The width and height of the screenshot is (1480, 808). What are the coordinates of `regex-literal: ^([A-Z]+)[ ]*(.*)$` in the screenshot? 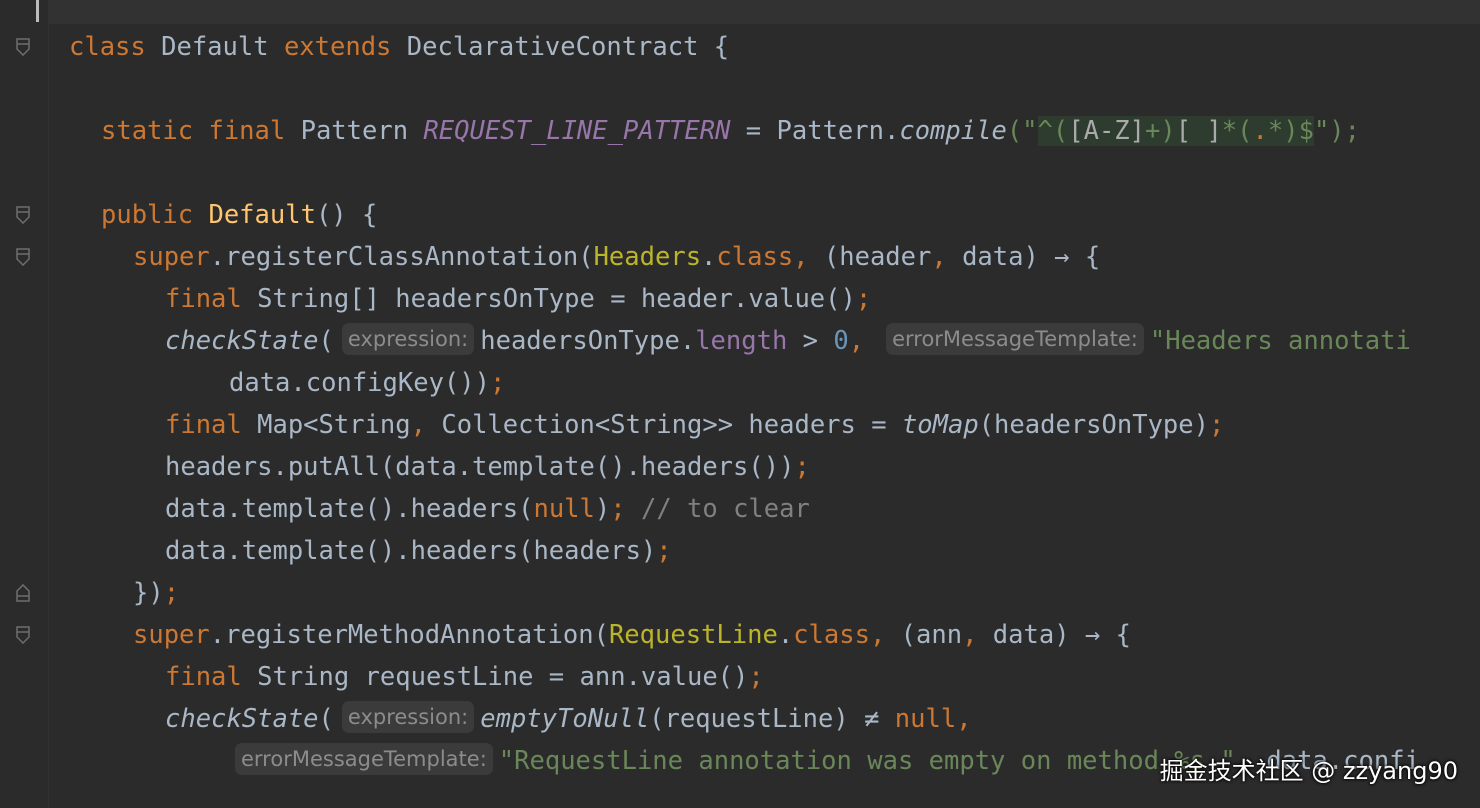 It's located at (1175, 131).